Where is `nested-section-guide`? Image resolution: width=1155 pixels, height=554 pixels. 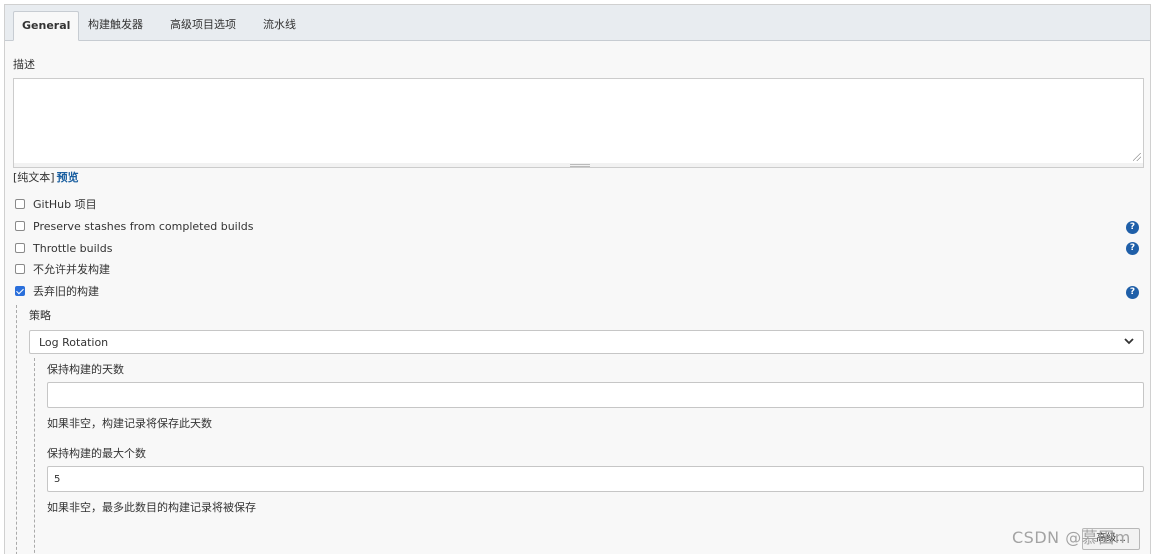 nested-section-guide is located at coordinates (16, 429).